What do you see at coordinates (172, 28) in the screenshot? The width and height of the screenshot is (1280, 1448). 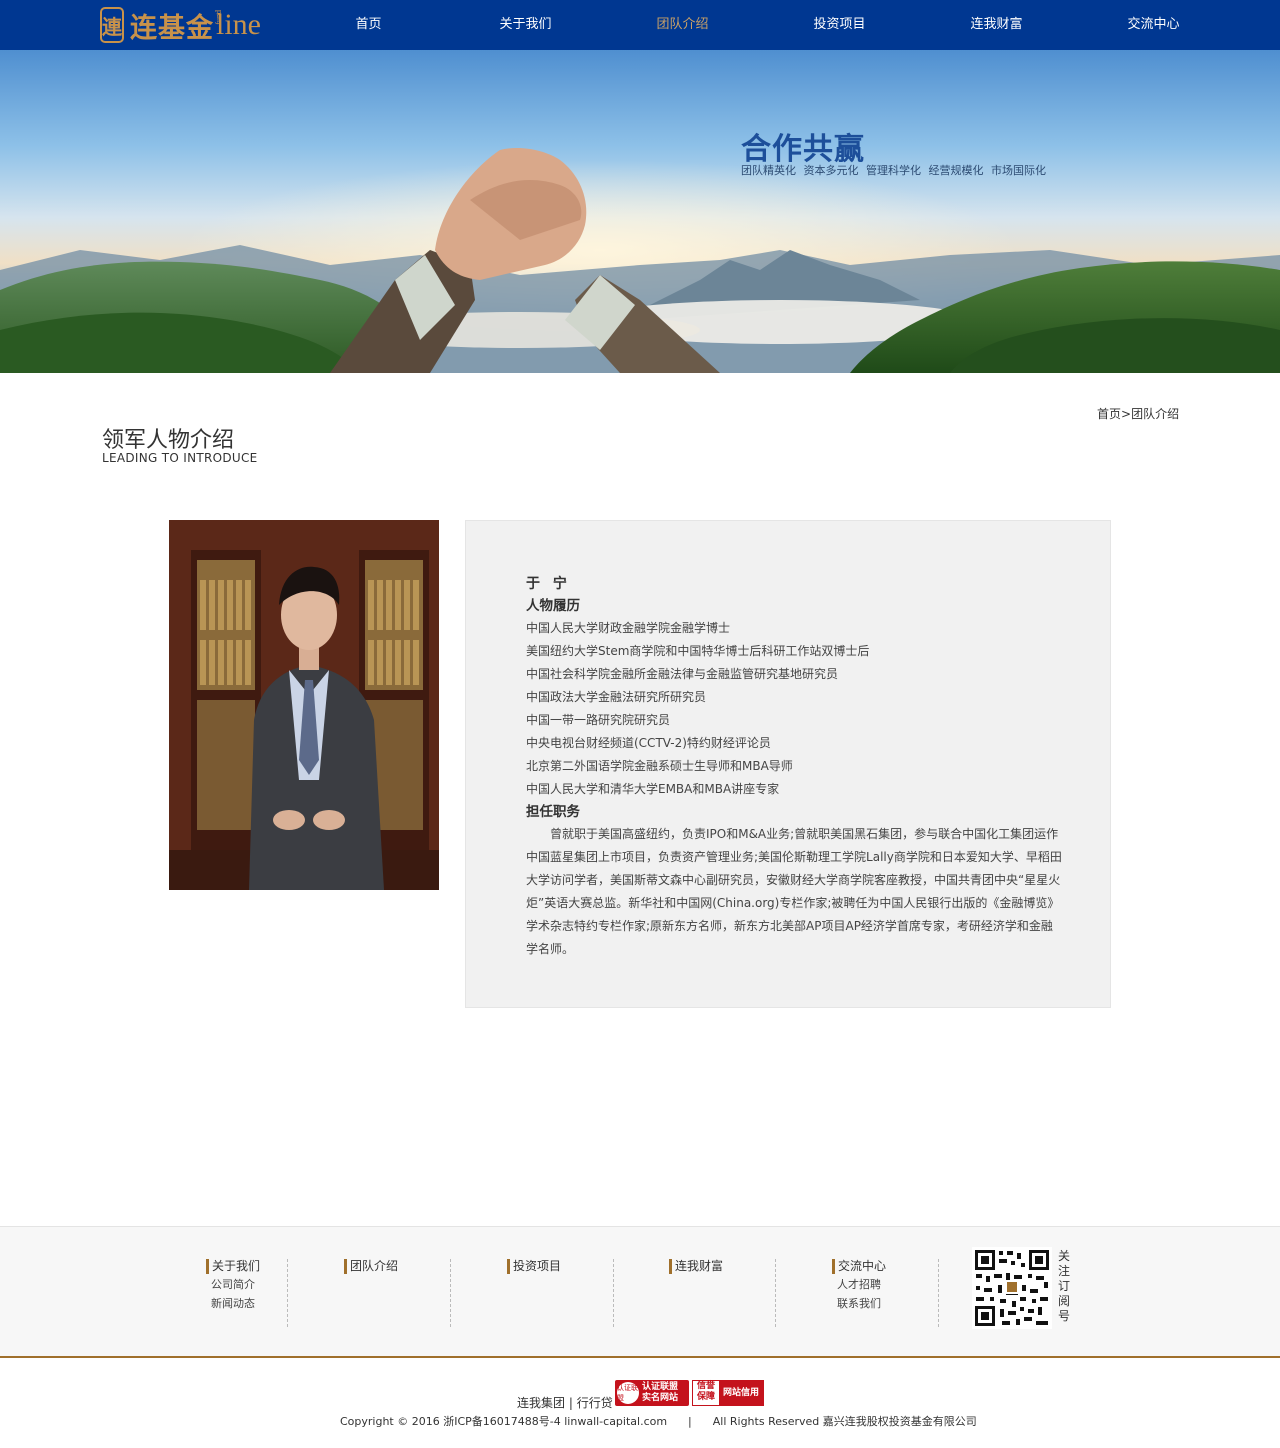 I see `logo-chinese-text: 连基金` at bounding box center [172, 28].